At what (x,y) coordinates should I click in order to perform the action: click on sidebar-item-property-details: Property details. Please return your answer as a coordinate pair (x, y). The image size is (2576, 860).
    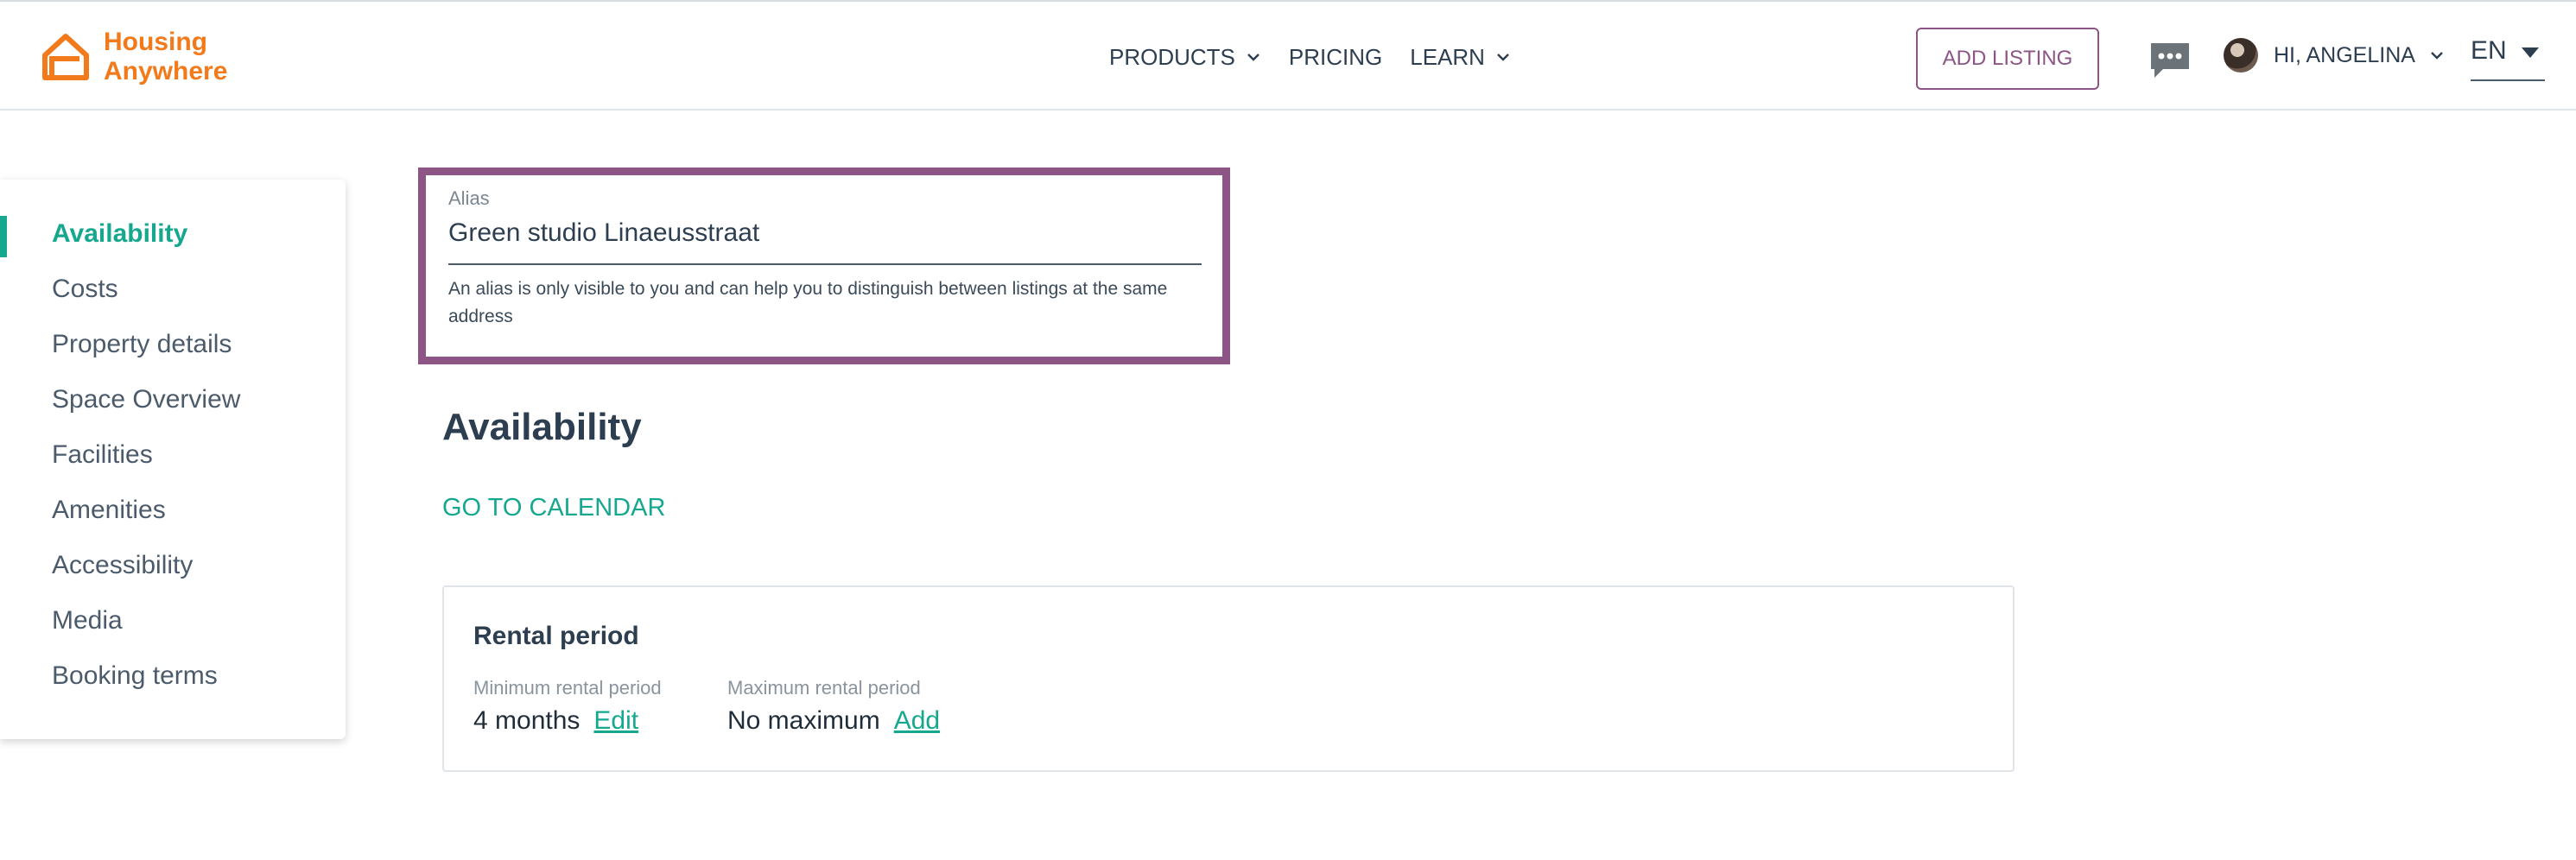
    Looking at the image, I should click on (142, 344).